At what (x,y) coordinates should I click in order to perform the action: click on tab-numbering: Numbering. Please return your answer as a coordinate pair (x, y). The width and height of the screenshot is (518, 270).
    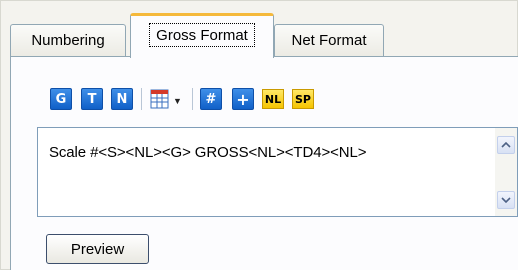
    Looking at the image, I should click on (68, 40).